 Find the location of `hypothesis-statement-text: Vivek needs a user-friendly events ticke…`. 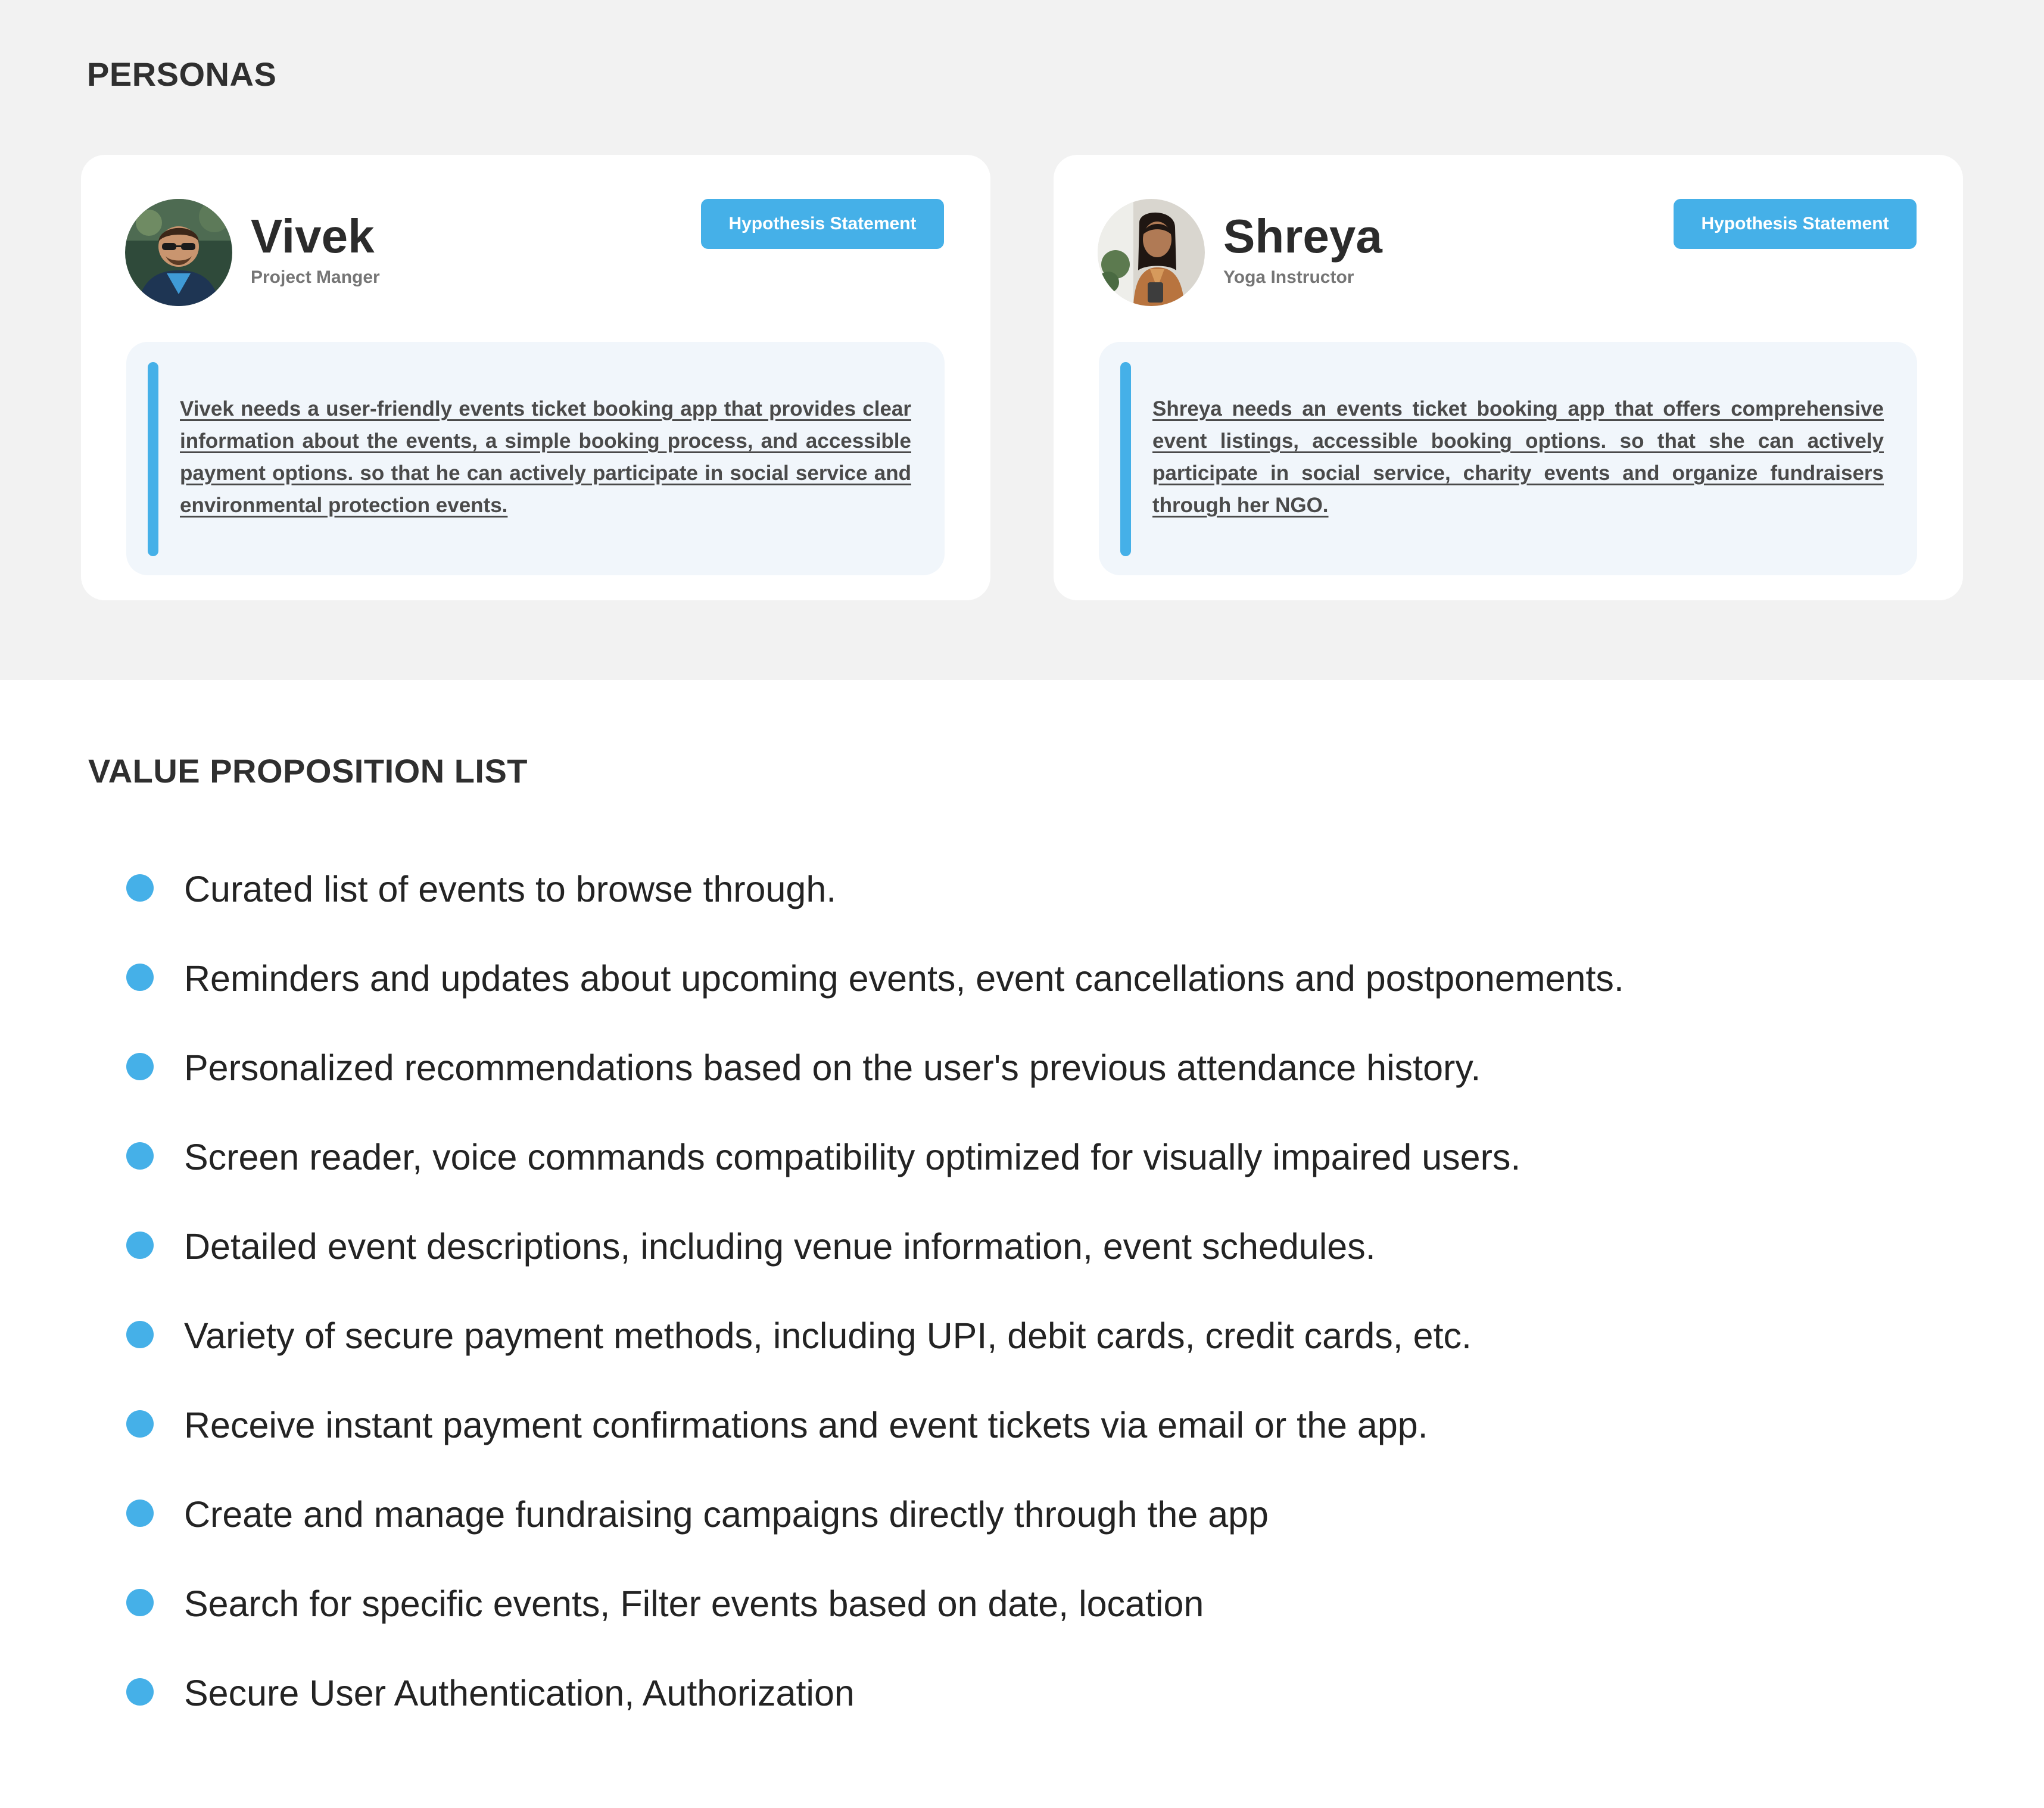

hypothesis-statement-text: Vivek needs a user-friendly events ticke… is located at coordinates (545, 457).